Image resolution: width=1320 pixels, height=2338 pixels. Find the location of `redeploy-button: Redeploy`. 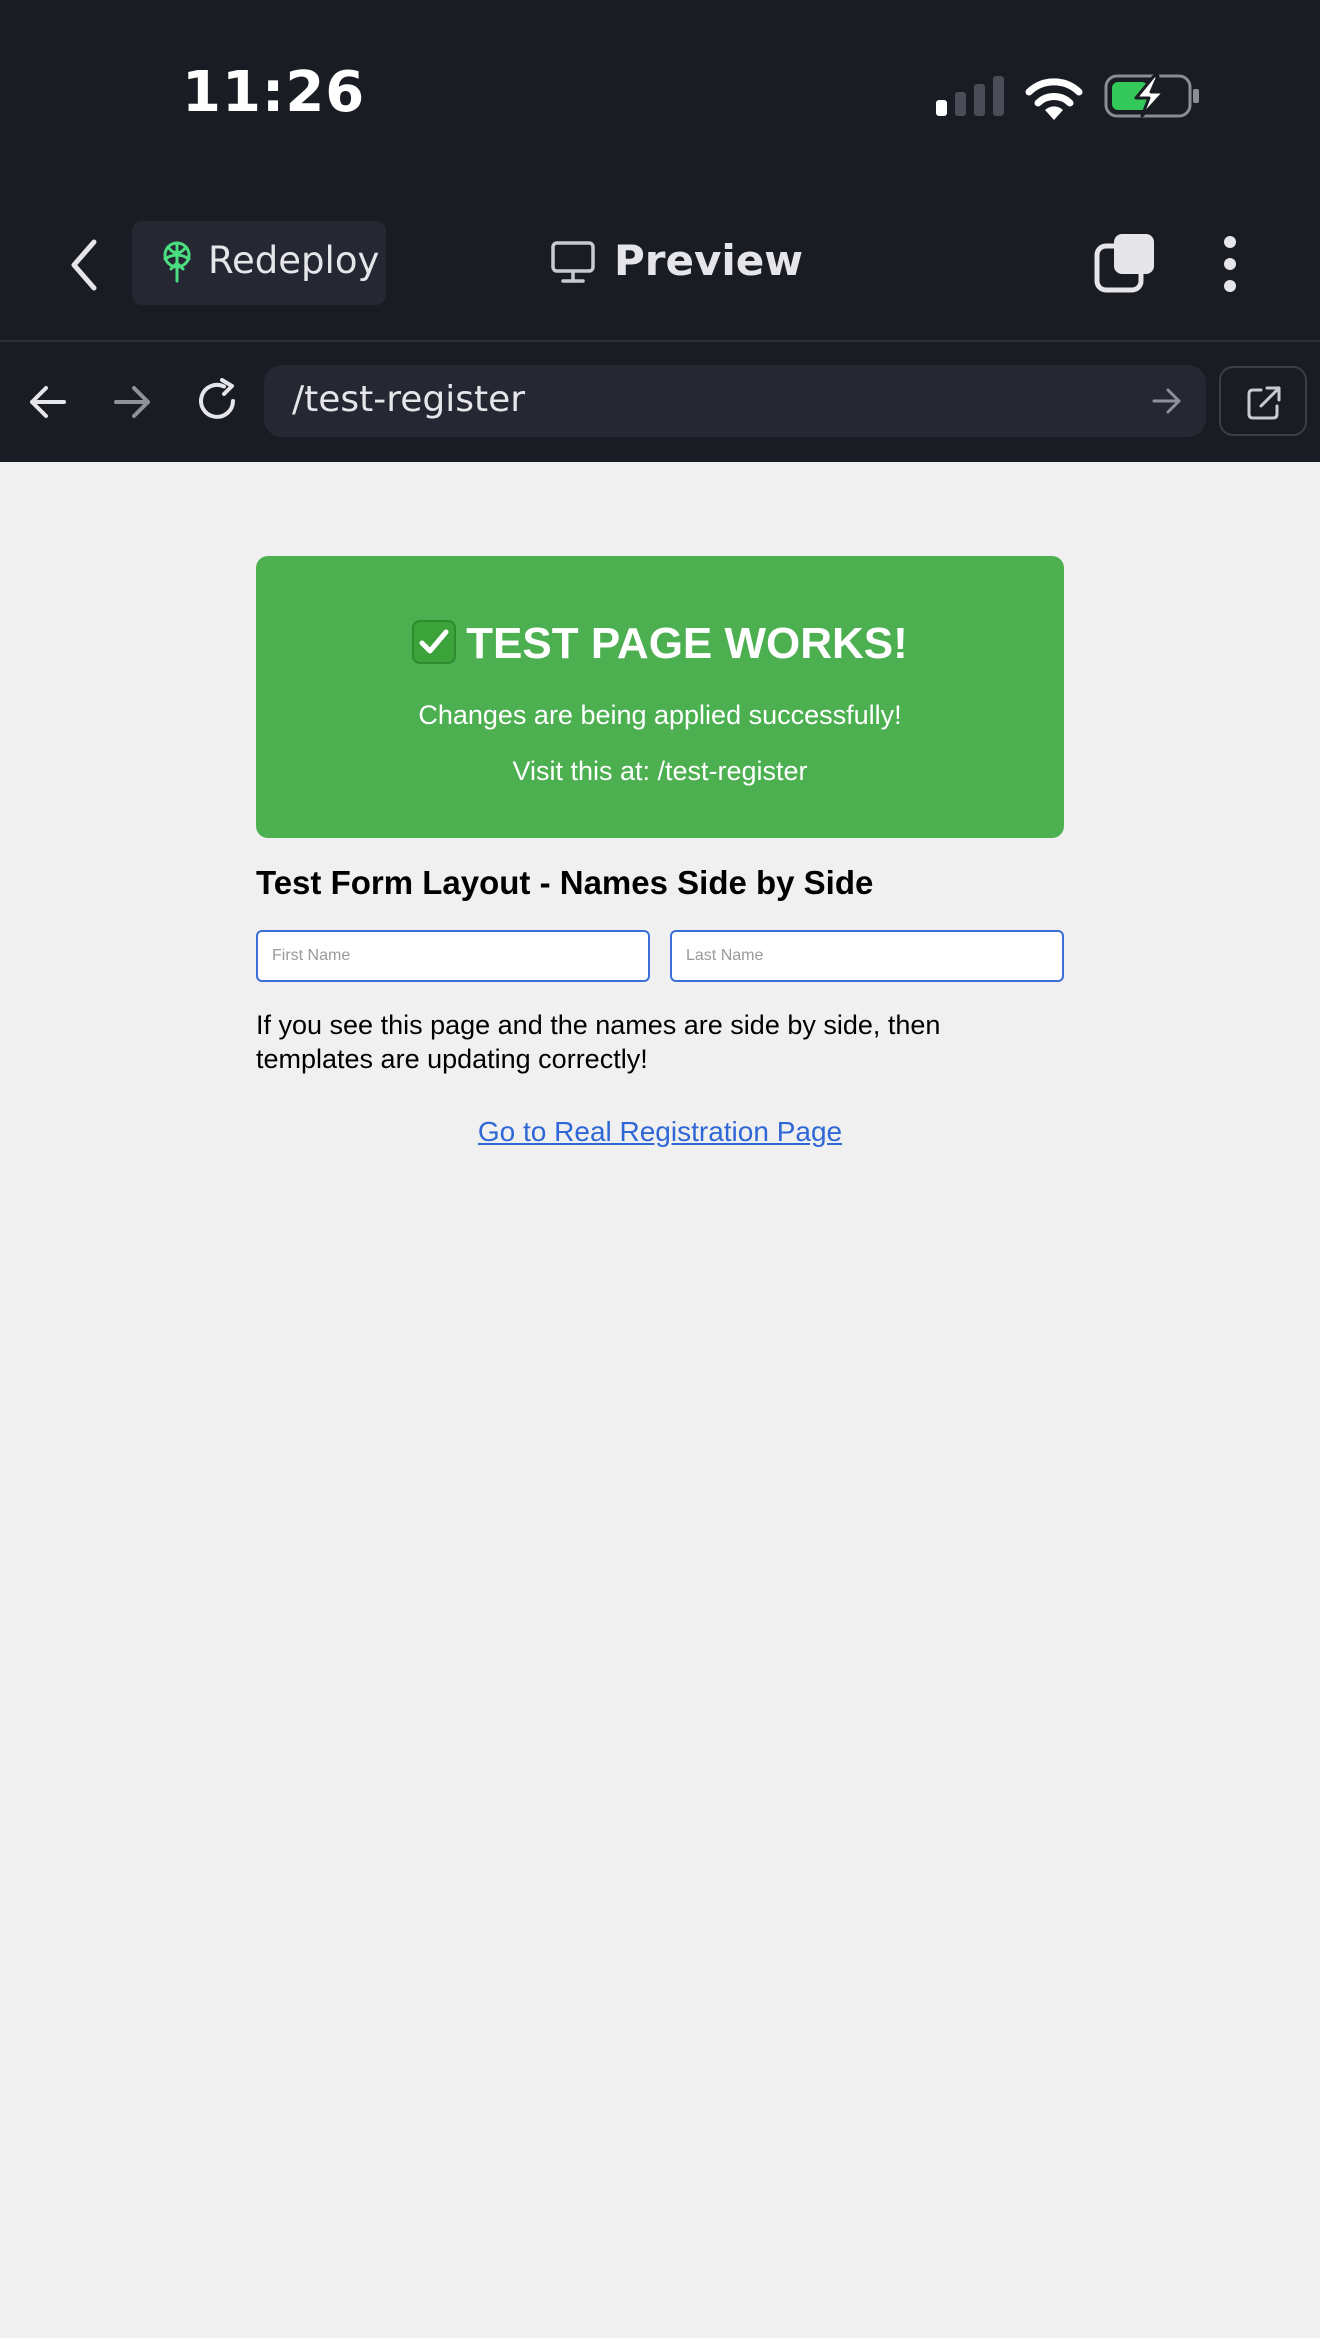

redeploy-button: Redeploy is located at coordinates (259, 263).